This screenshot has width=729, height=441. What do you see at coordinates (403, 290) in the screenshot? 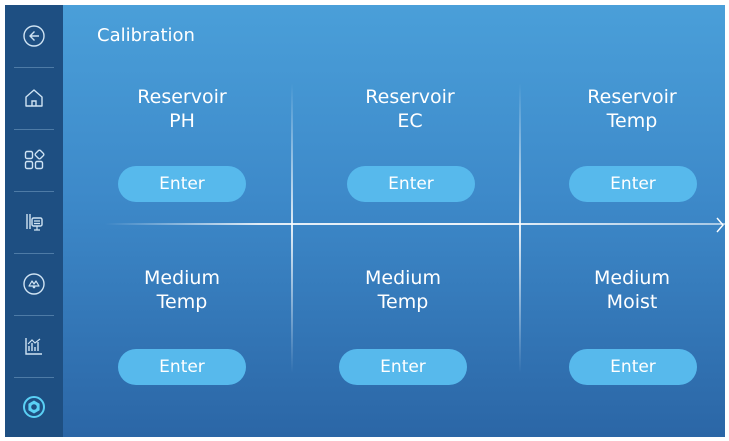
I see `cell-label-medium-temp-2: Medium Temp` at bounding box center [403, 290].